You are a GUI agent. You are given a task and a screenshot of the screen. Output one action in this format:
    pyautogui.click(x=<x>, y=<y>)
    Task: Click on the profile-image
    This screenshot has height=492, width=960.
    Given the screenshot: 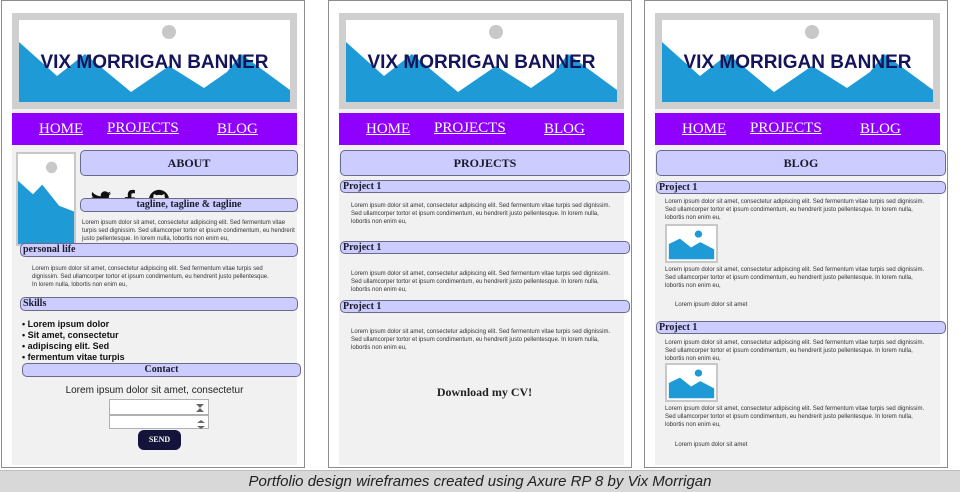 What is the action you would take?
    pyautogui.click(x=46, y=199)
    